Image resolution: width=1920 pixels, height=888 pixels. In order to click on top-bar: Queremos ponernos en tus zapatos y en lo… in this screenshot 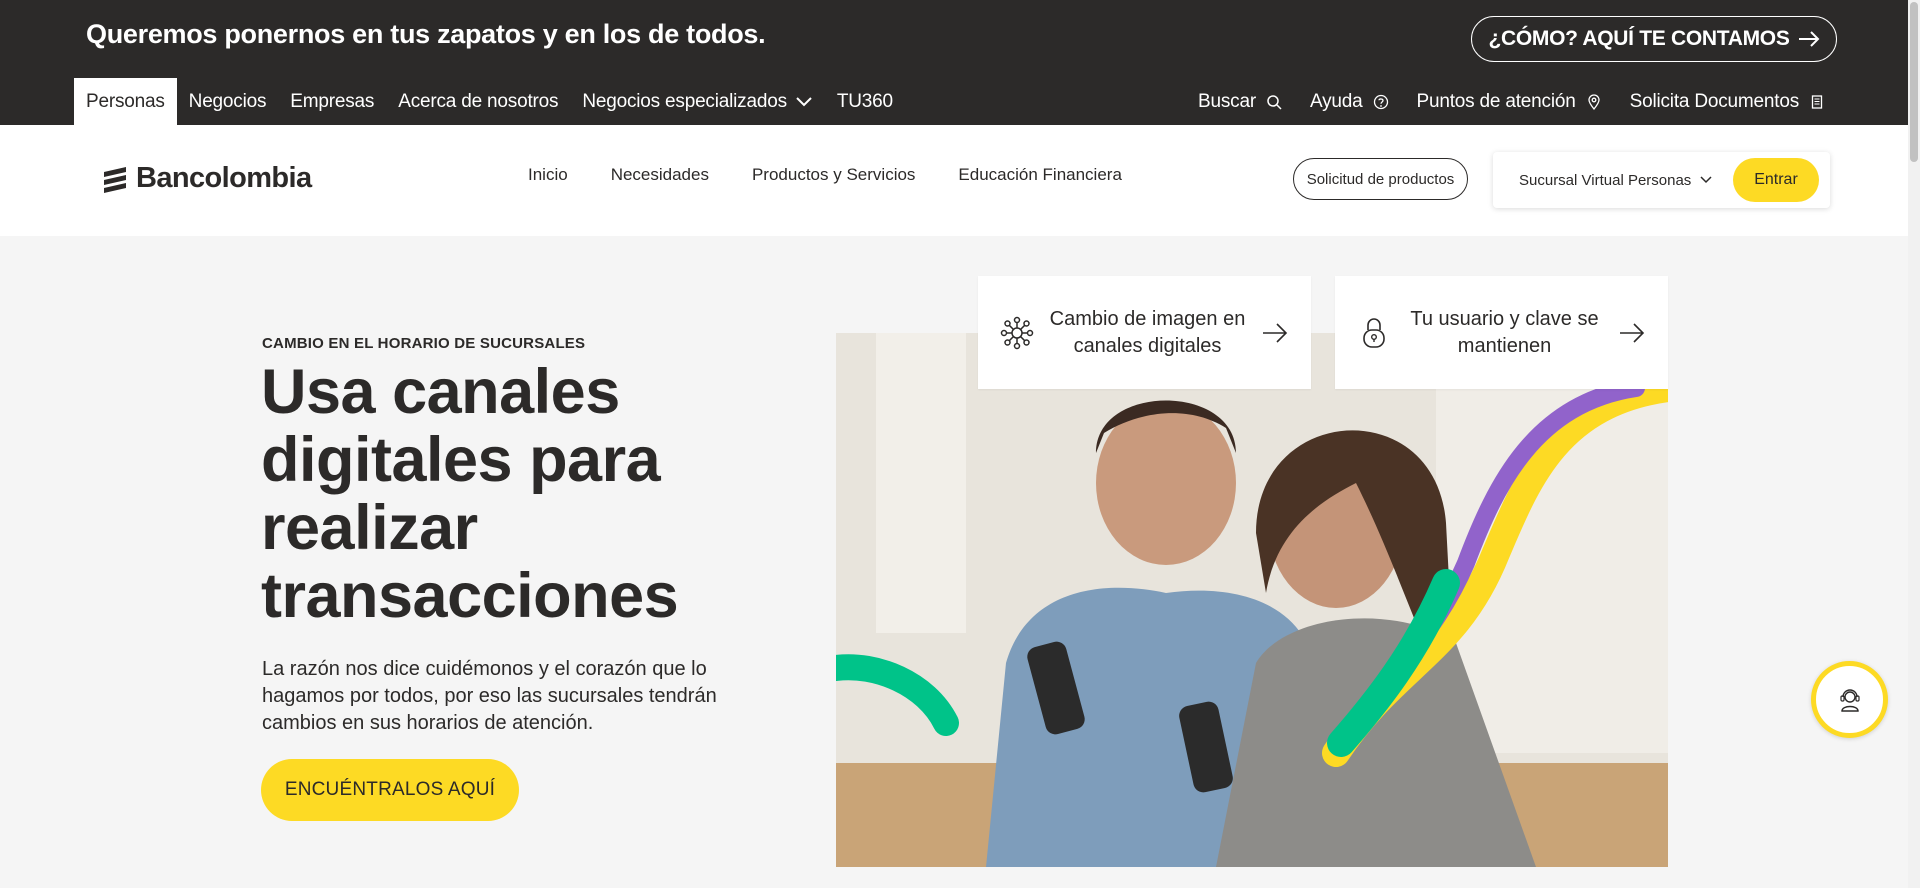, I will do `click(960, 62)`.